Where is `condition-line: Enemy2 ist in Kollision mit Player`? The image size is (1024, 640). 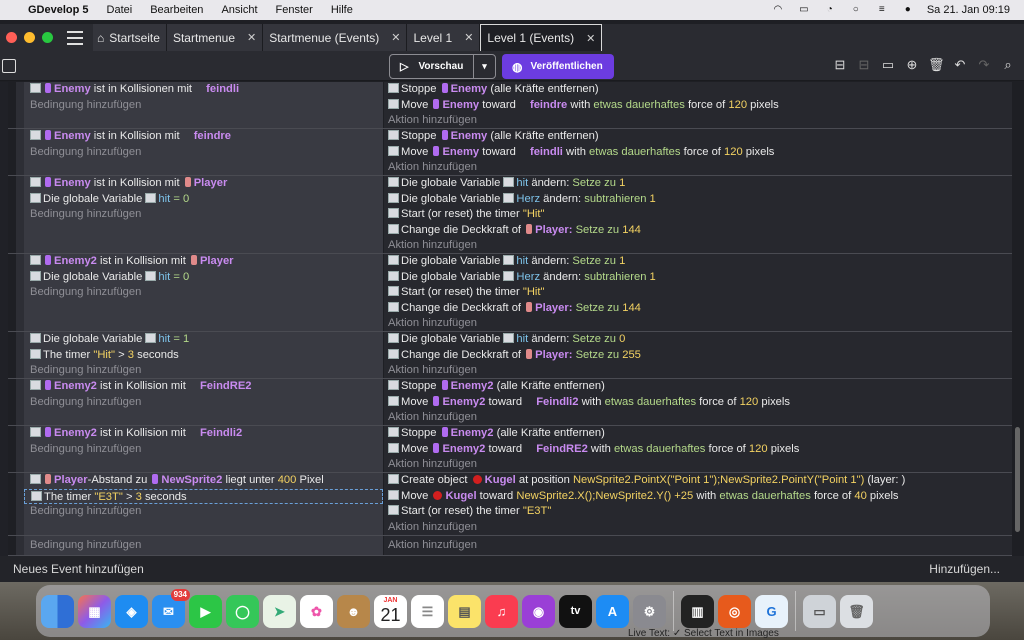 condition-line: Enemy2 ist in Kollision mit Player is located at coordinates (203, 262).